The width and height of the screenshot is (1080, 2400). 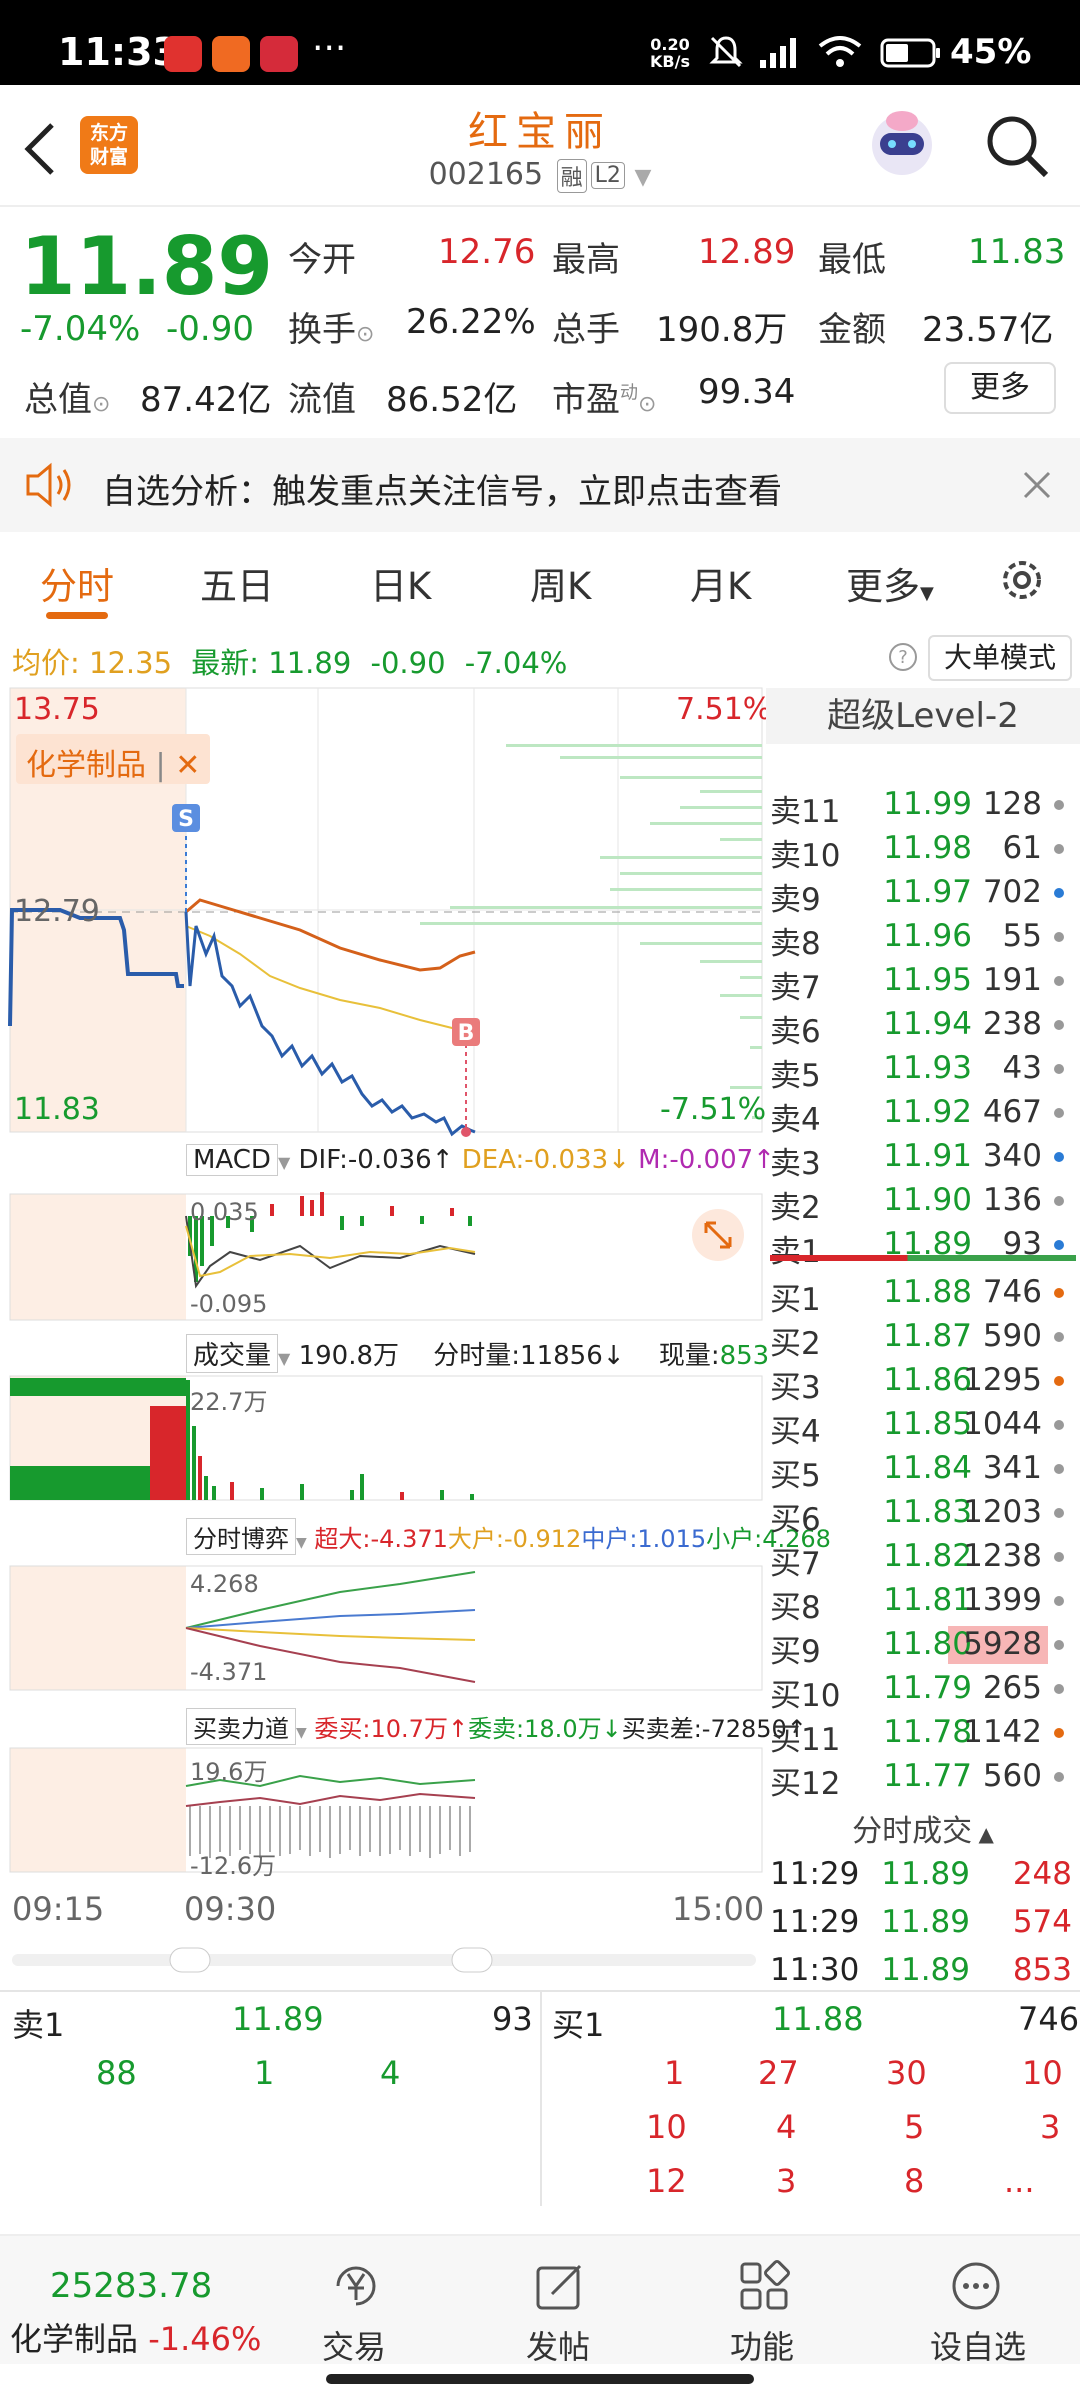 What do you see at coordinates (923, 1027) in the screenshot?
I see `ask-row: 卖6 11.94 238` at bounding box center [923, 1027].